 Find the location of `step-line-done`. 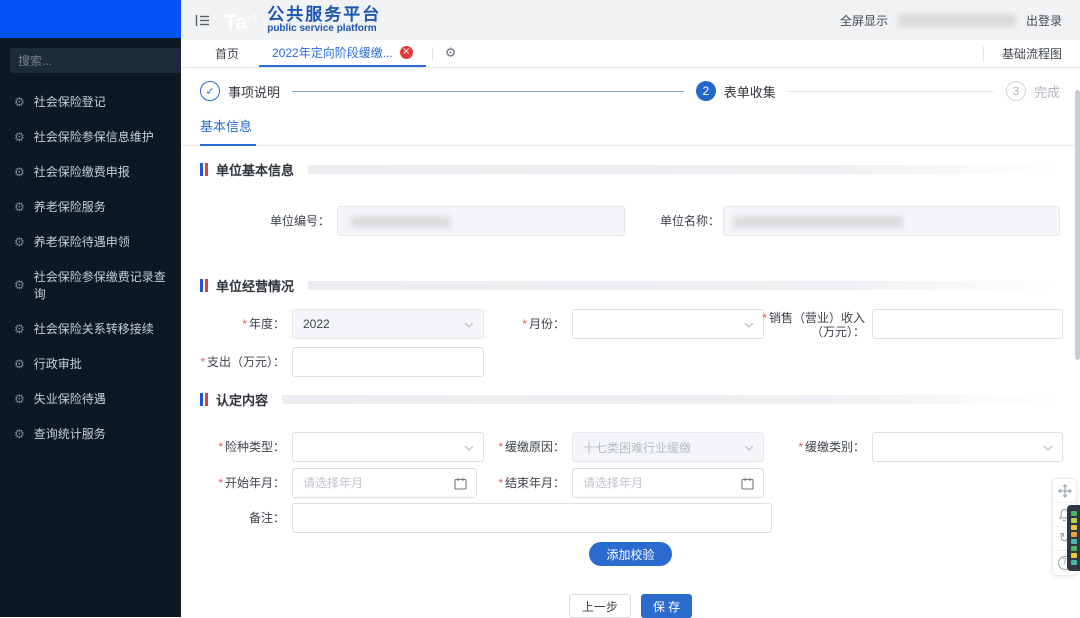

step-line-done is located at coordinates (488, 91).